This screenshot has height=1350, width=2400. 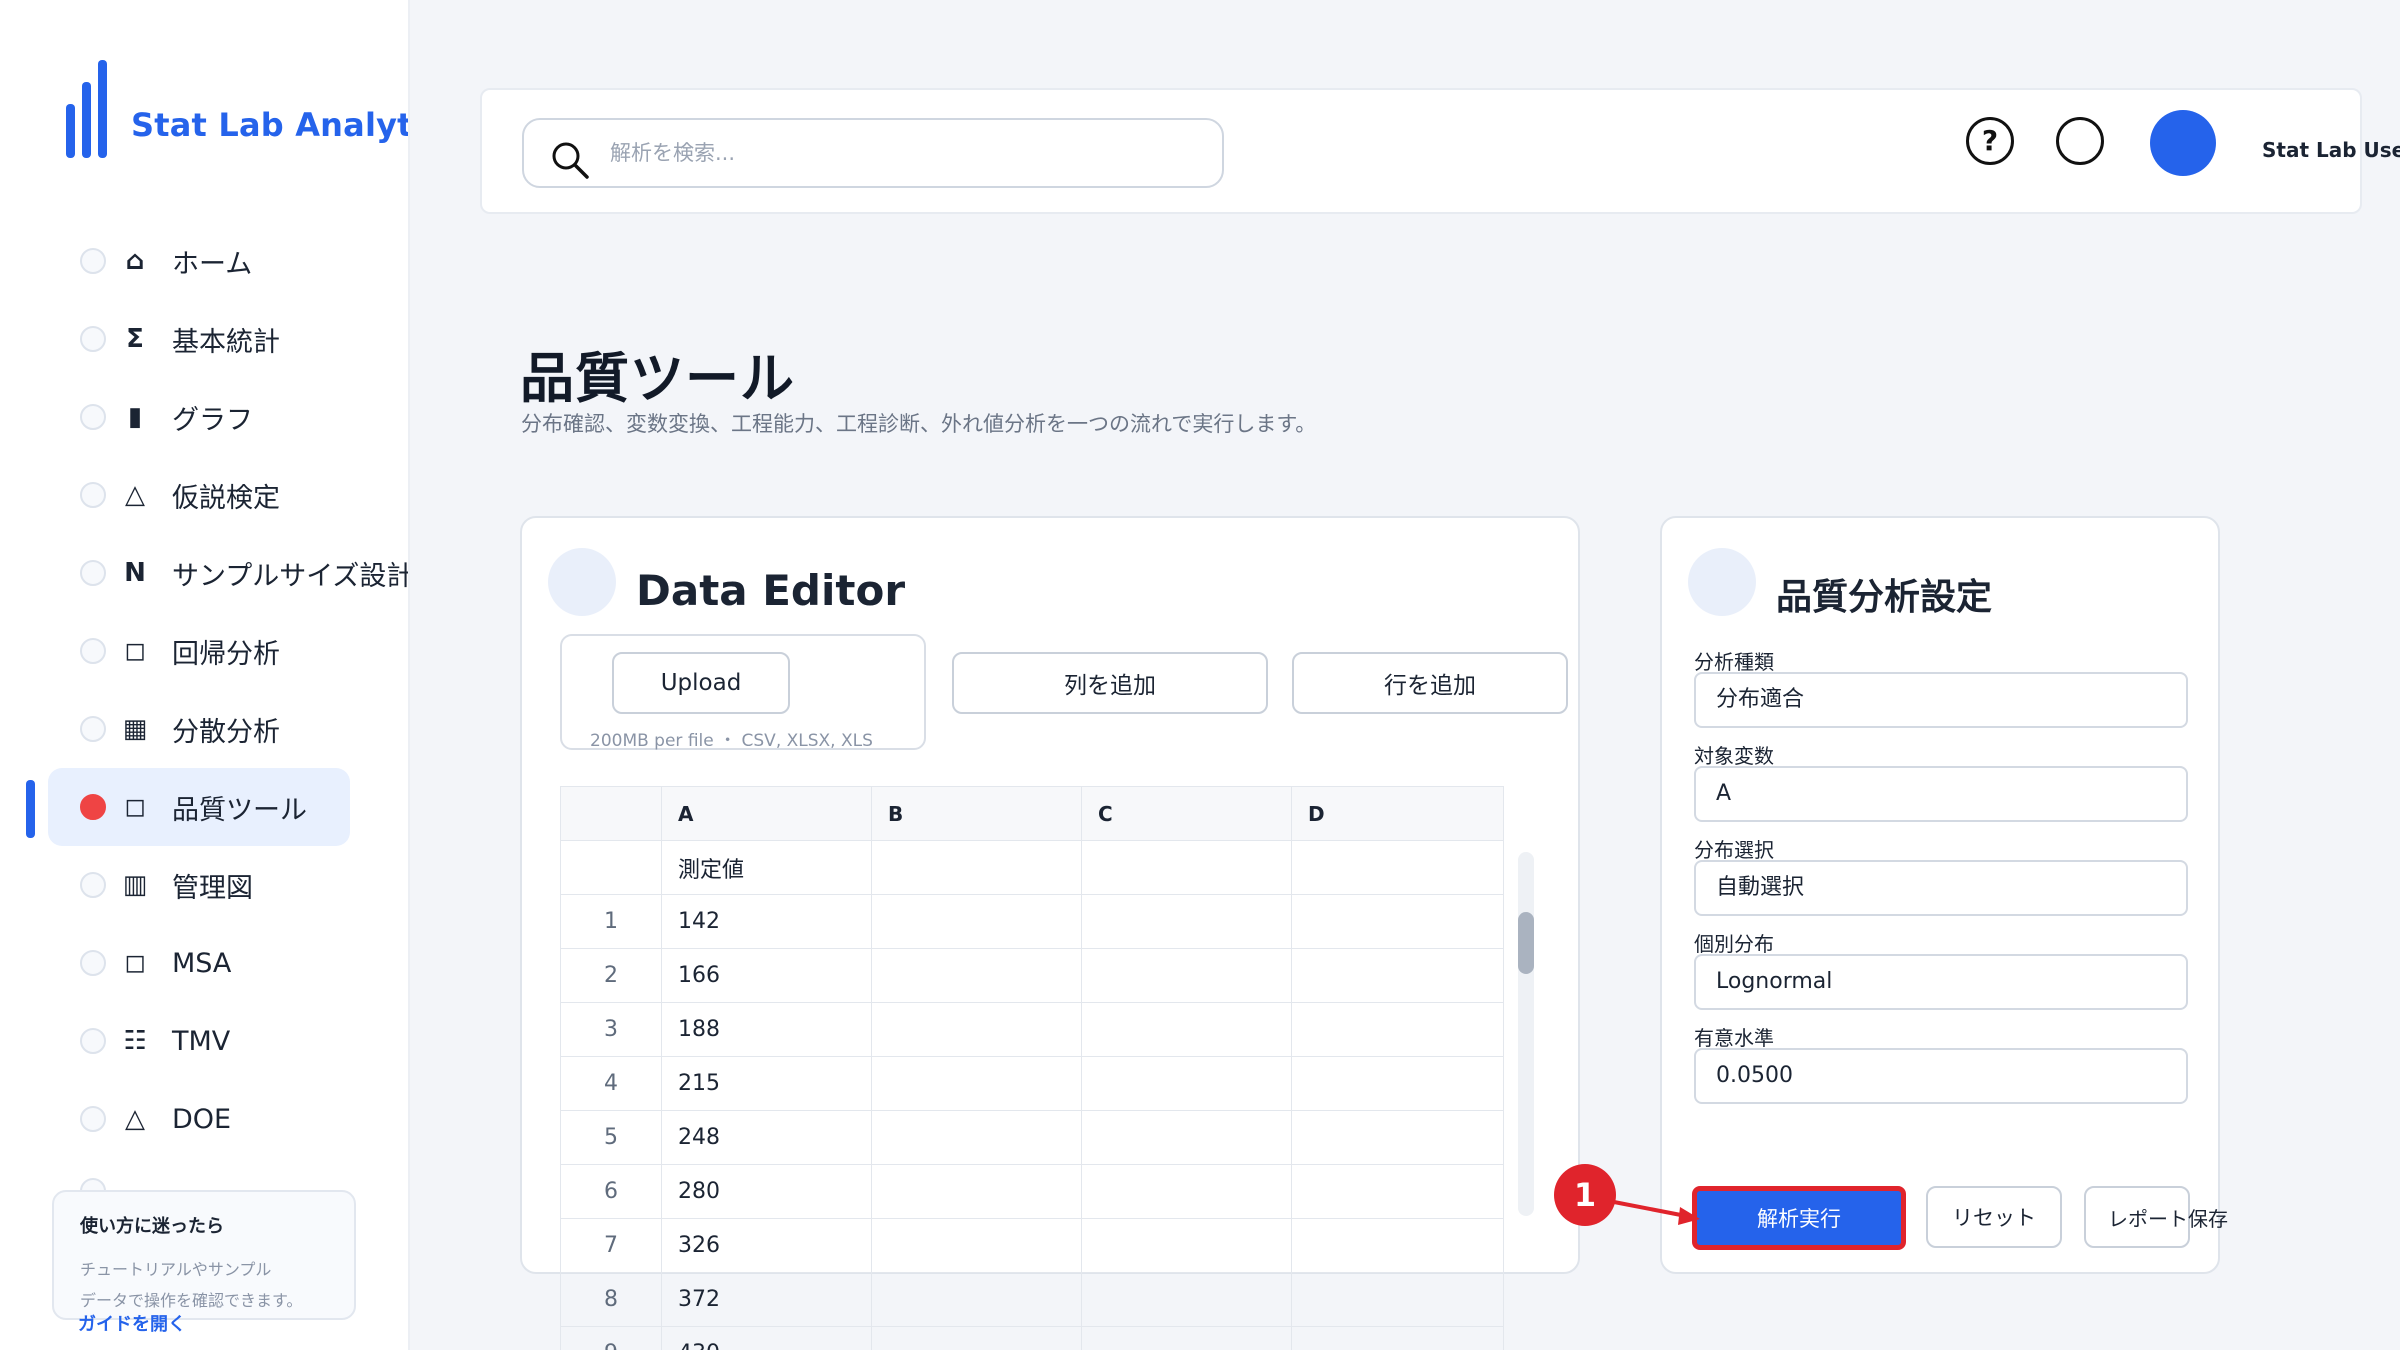 I want to click on upload-dropzone: Upload 200MB per file ・ CSV, XLSX, XLS, so click(x=743, y=692).